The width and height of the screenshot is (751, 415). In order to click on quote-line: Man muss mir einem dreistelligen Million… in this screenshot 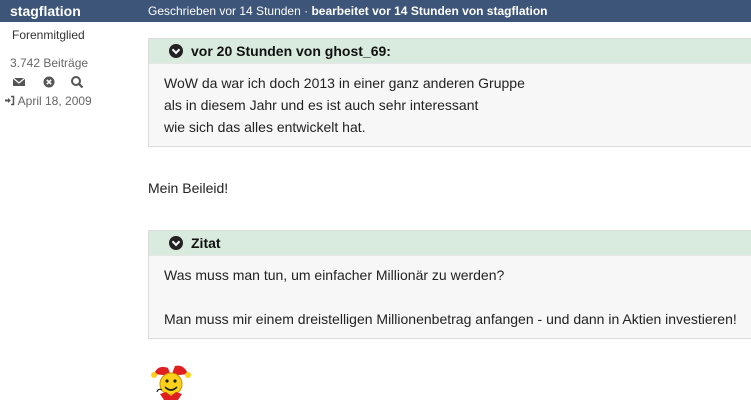, I will do `click(450, 319)`.